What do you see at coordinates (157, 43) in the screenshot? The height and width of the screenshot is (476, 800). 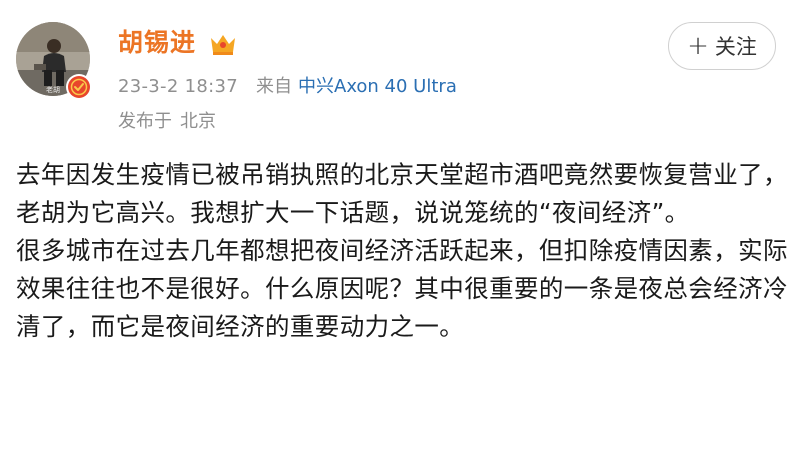 I see `user-name: 胡锡进` at bounding box center [157, 43].